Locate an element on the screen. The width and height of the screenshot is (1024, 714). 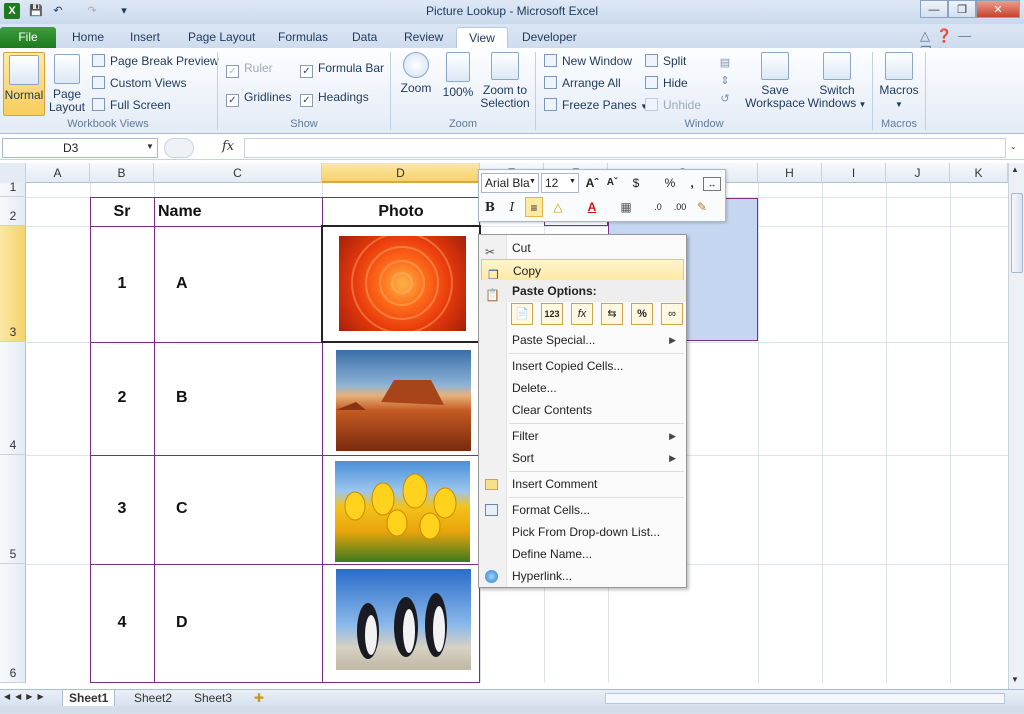
row-header-2: 2 is located at coordinates (13, 211).